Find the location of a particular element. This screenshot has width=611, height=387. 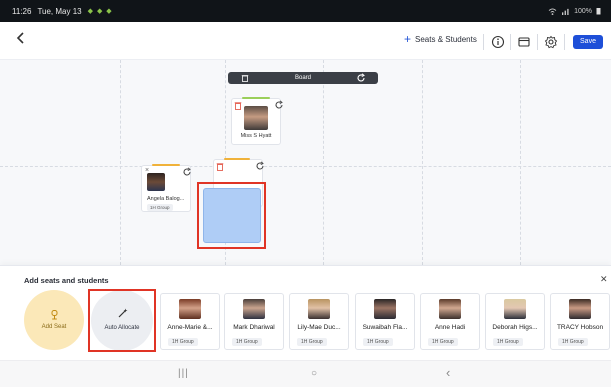

system-nav-bar: ||| ○ ‹ is located at coordinates (305, 373).